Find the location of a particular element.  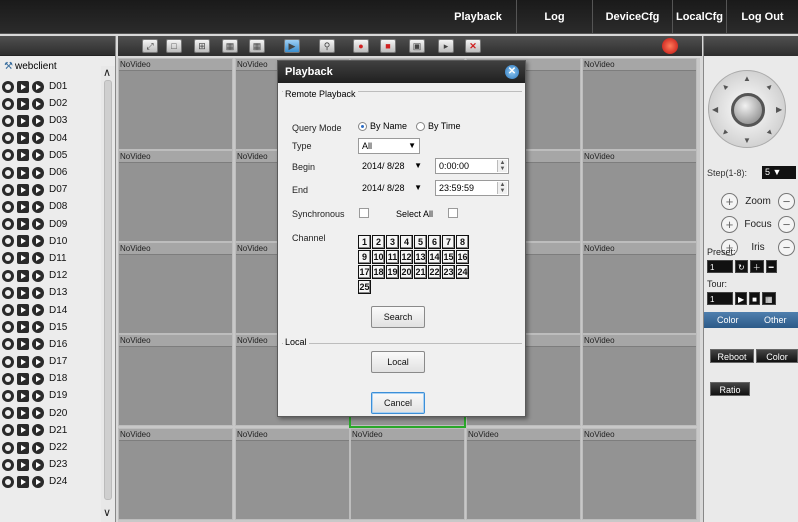

synchronous-checkbox is located at coordinates (364, 213).